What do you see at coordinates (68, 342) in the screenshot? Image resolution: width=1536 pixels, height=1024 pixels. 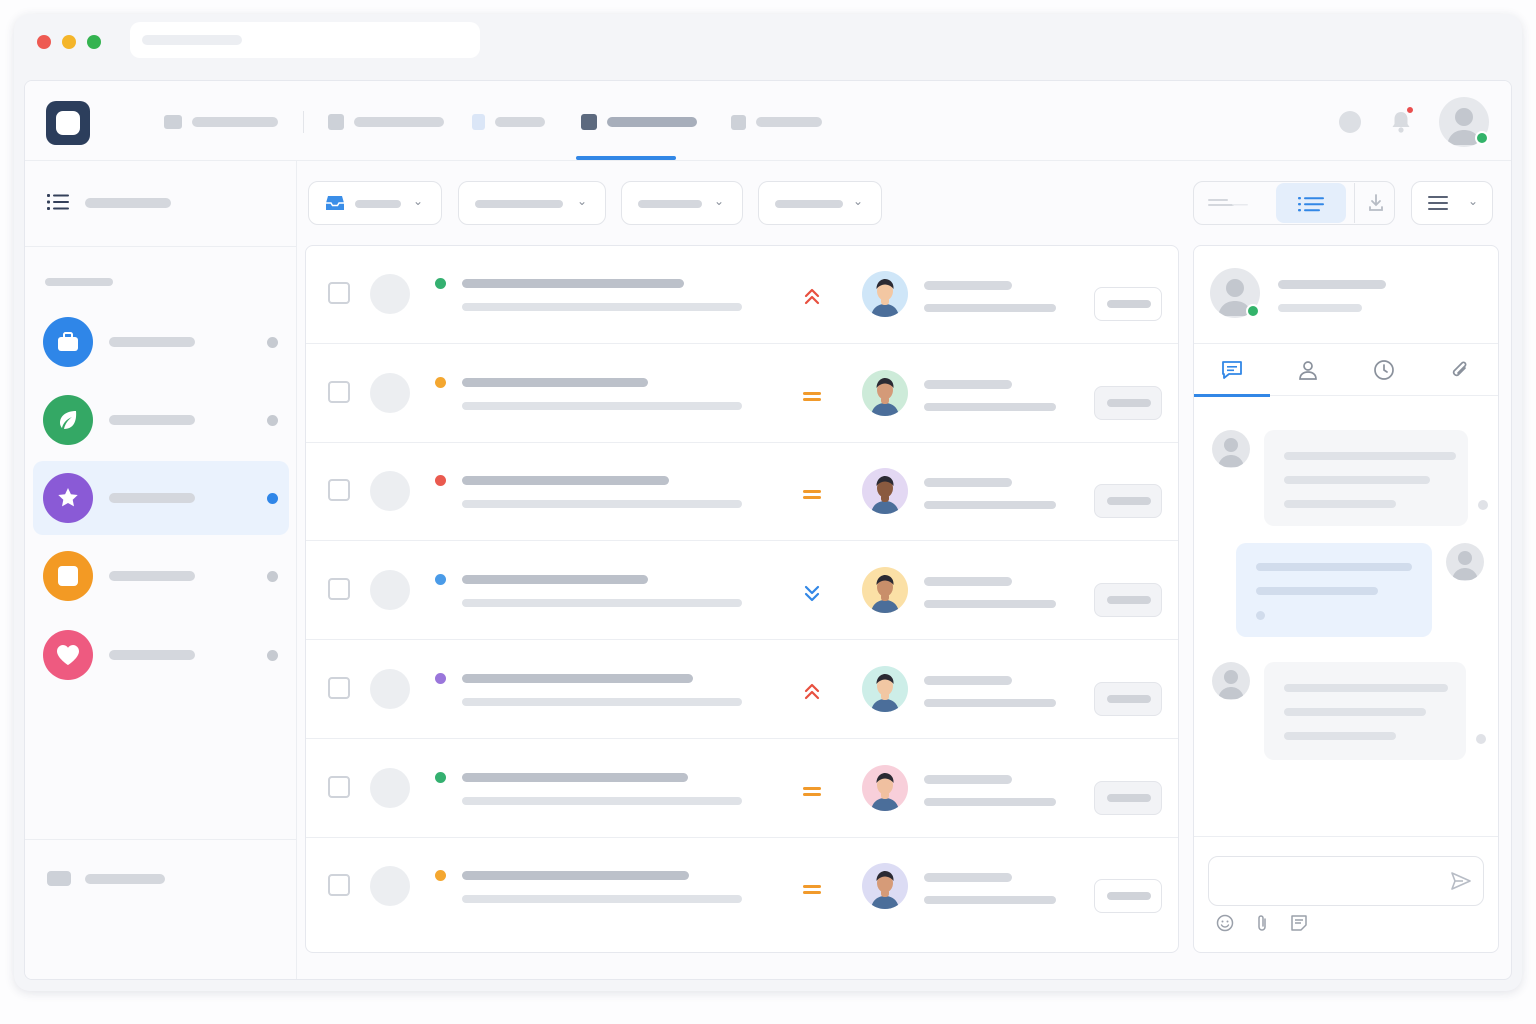 I see `briefcase-icon` at bounding box center [68, 342].